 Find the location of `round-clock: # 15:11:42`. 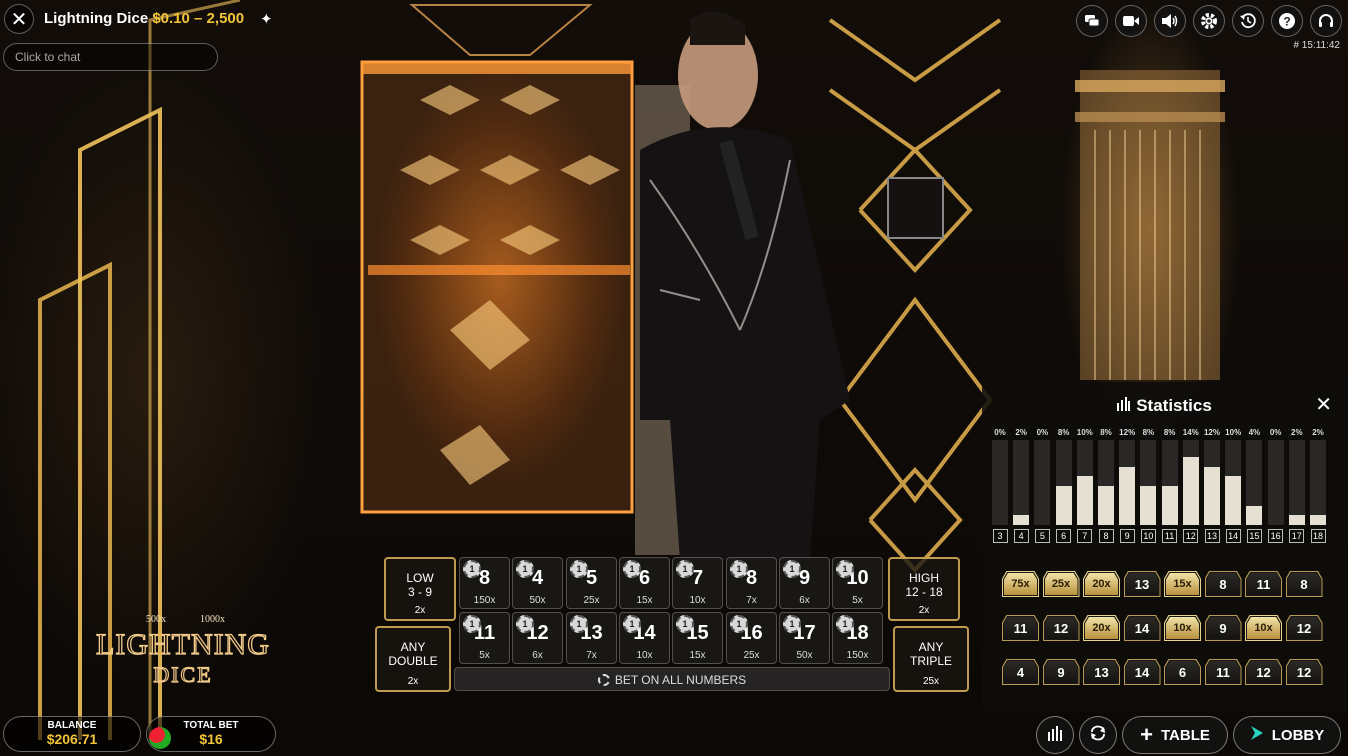

round-clock: # 15:11:42 is located at coordinates (1316, 45).